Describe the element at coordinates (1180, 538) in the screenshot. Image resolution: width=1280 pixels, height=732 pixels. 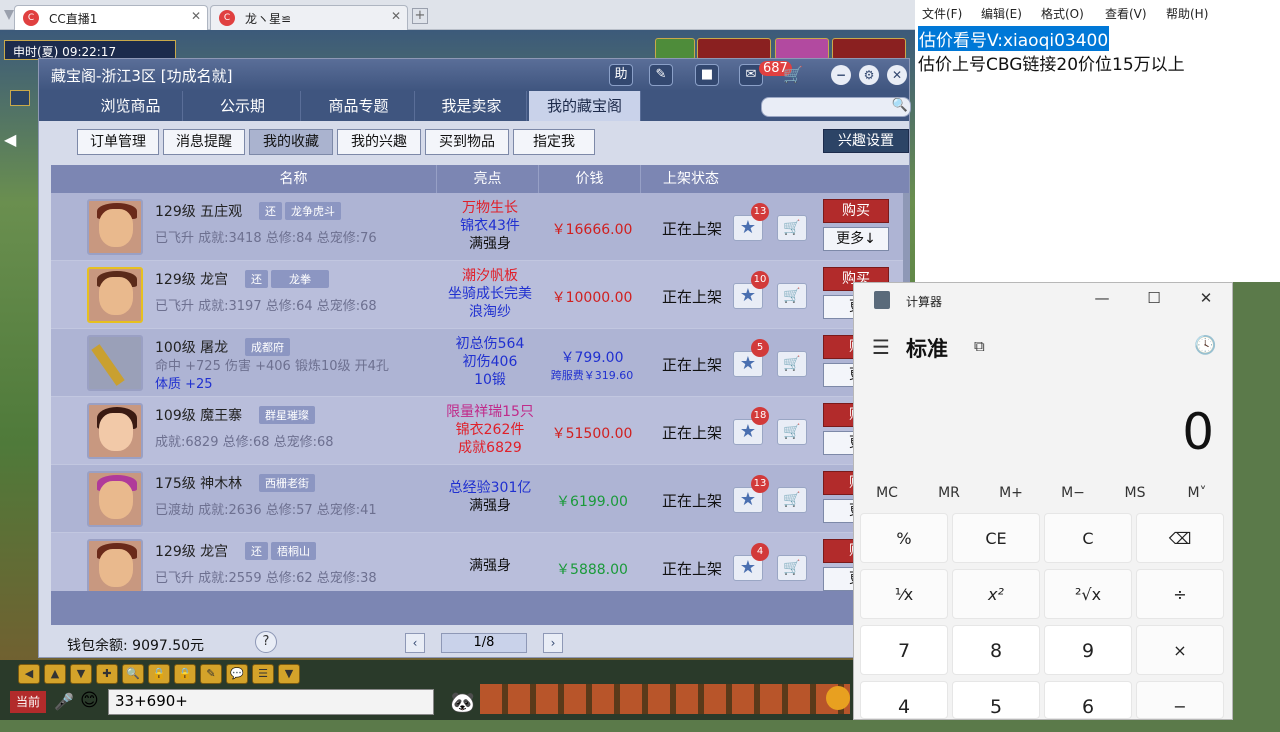
I see `backspace-button: ⌫` at that location.